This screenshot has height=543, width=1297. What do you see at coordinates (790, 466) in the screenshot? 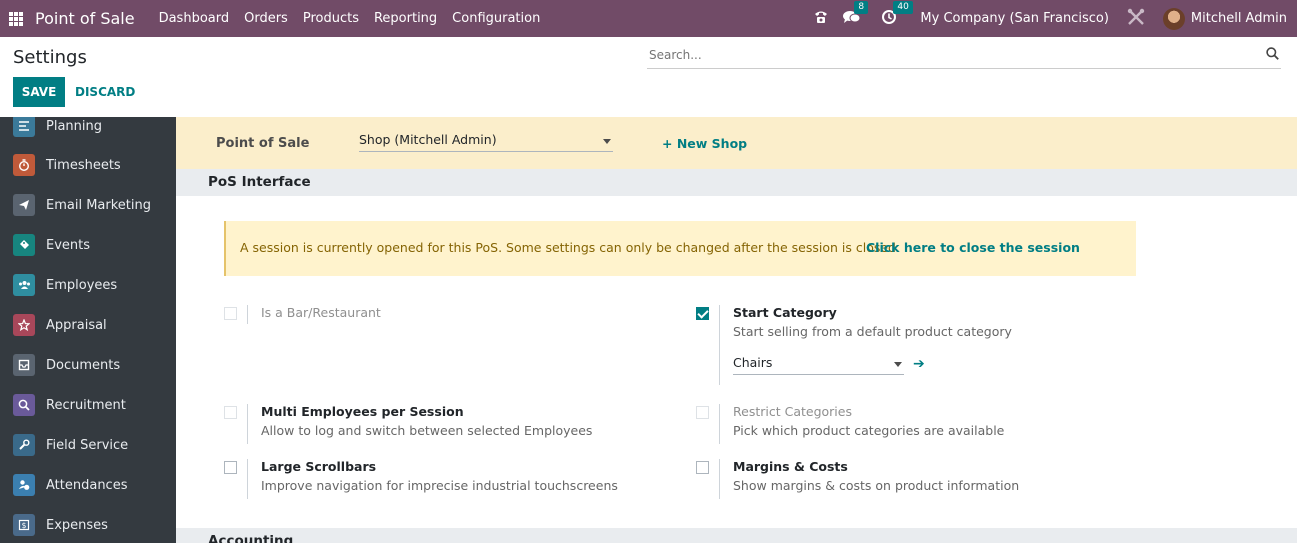
I see `setting-title: Margins & Costs` at bounding box center [790, 466].